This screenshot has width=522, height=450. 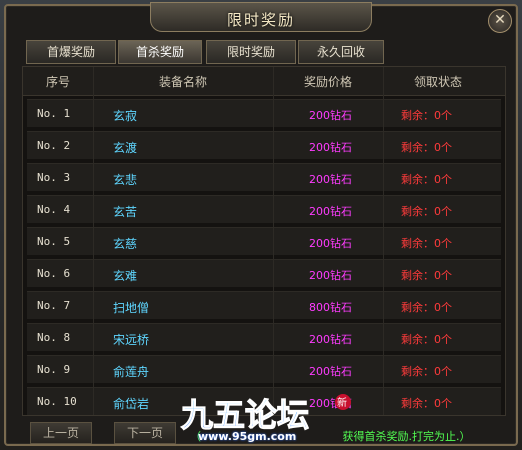 I want to click on table-row: No. 1 玄寂 200钻石 剩余：0个, so click(x=264, y=113).